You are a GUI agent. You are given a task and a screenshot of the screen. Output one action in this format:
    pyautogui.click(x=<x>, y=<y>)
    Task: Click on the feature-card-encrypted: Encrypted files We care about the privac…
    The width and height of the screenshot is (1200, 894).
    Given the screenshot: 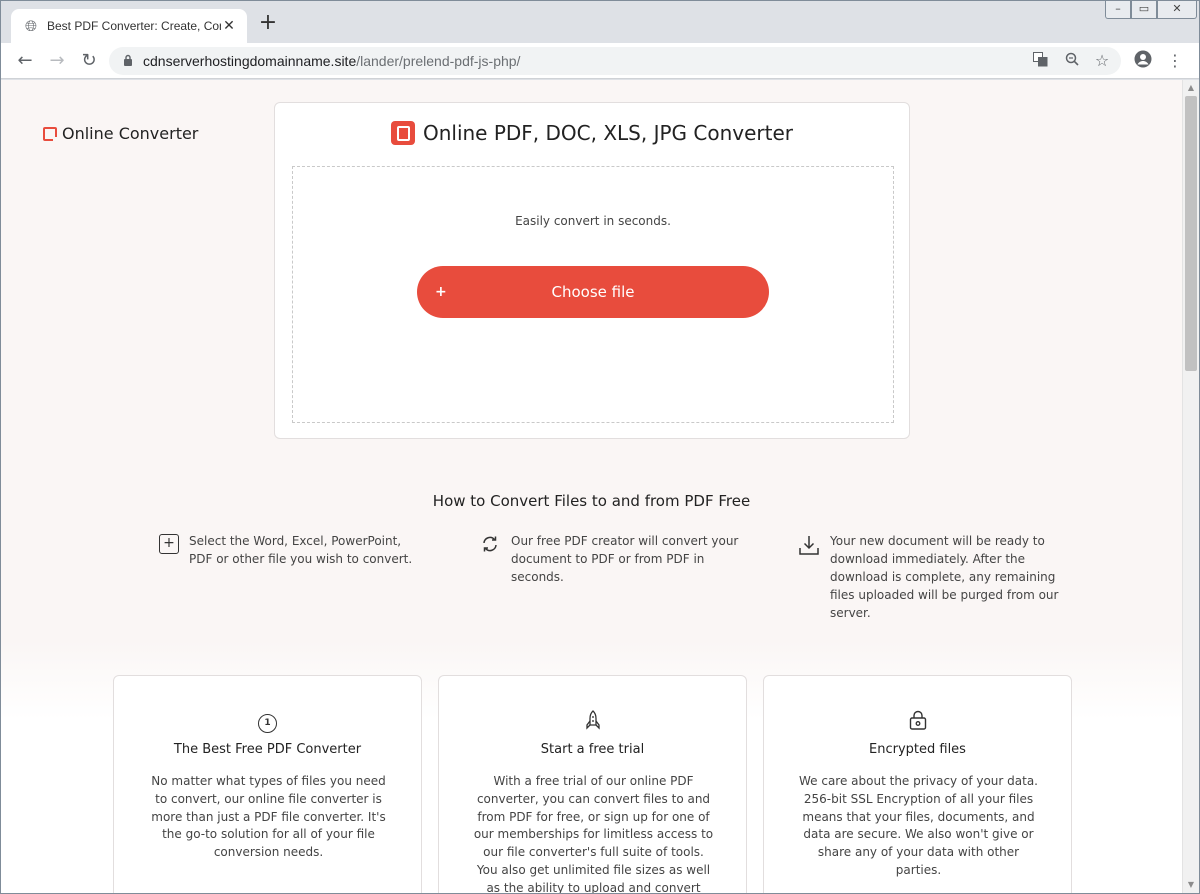 What is the action you would take?
    pyautogui.click(x=917, y=784)
    